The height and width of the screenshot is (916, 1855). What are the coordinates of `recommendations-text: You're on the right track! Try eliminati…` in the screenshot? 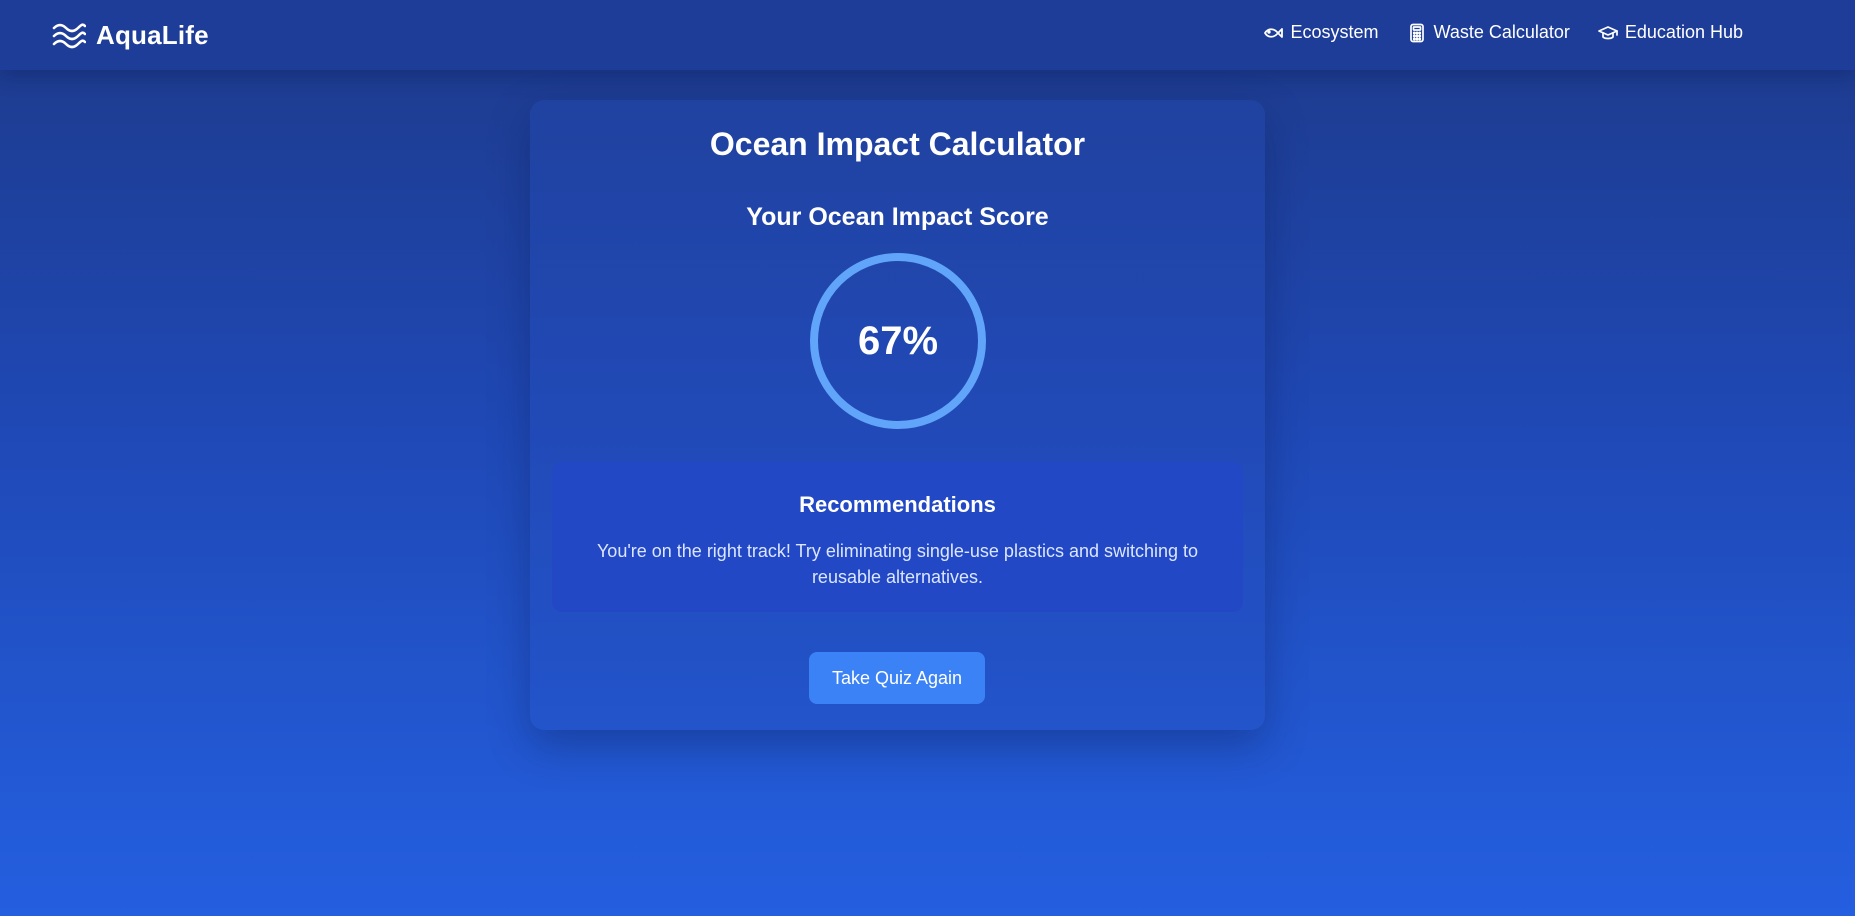 It's located at (897, 564).